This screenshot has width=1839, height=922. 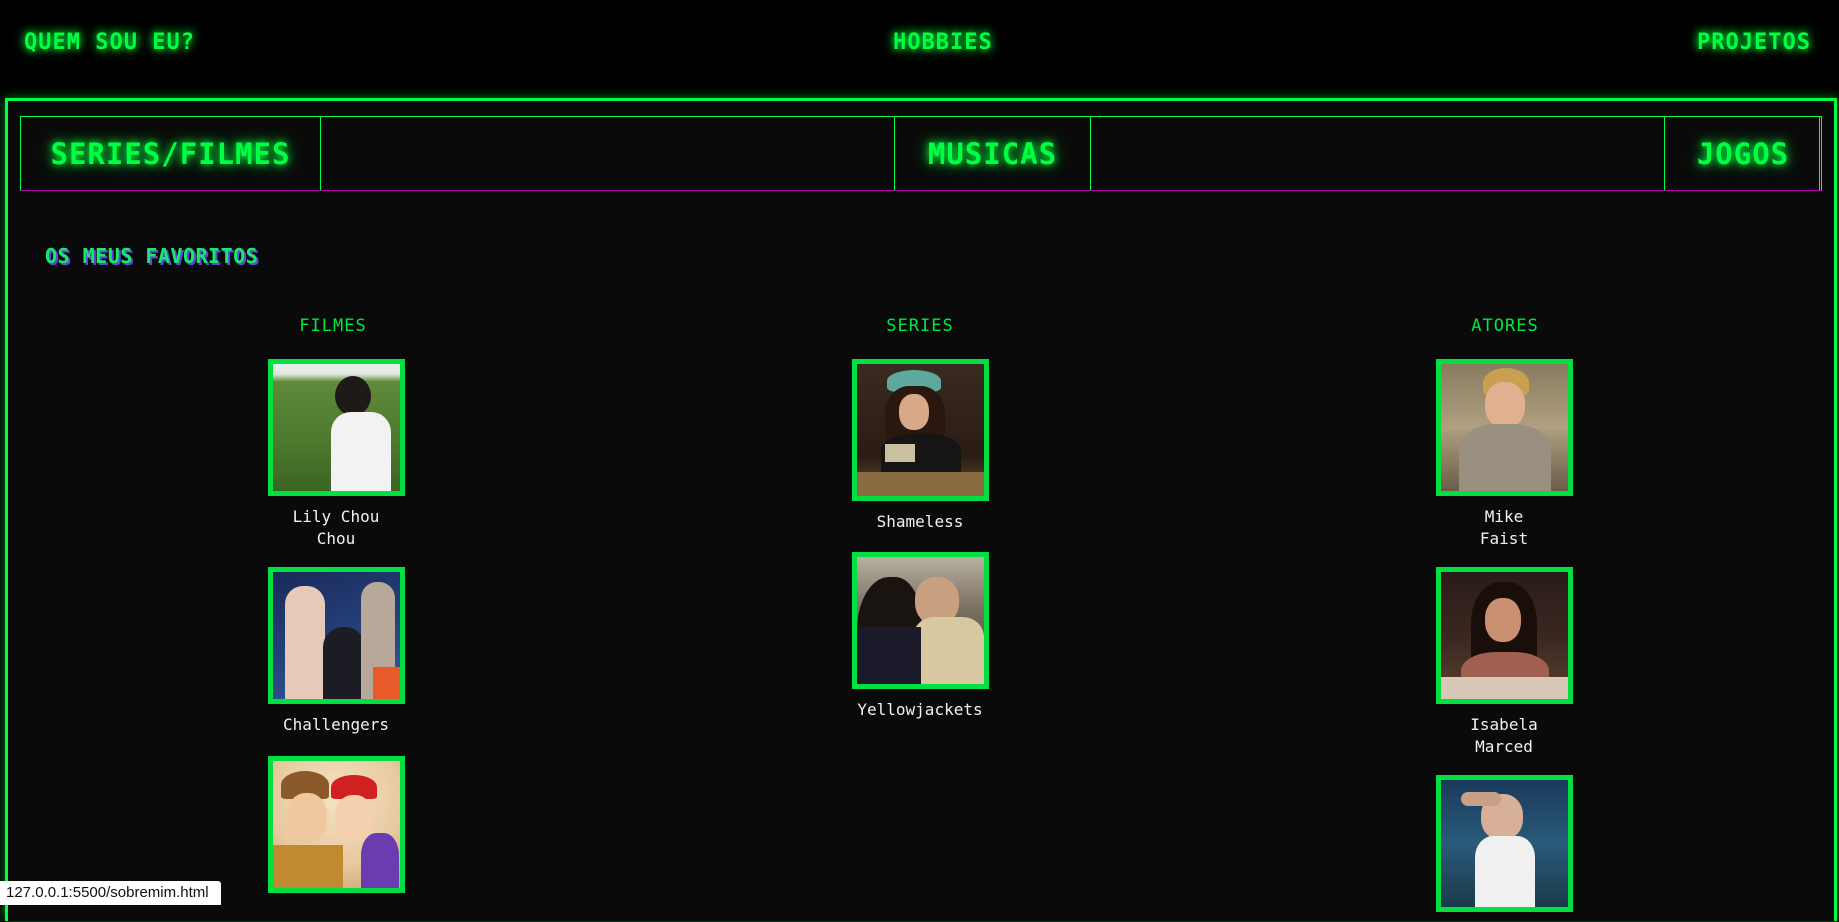 I want to click on poster-lily-chou-chou, so click(x=336, y=427).